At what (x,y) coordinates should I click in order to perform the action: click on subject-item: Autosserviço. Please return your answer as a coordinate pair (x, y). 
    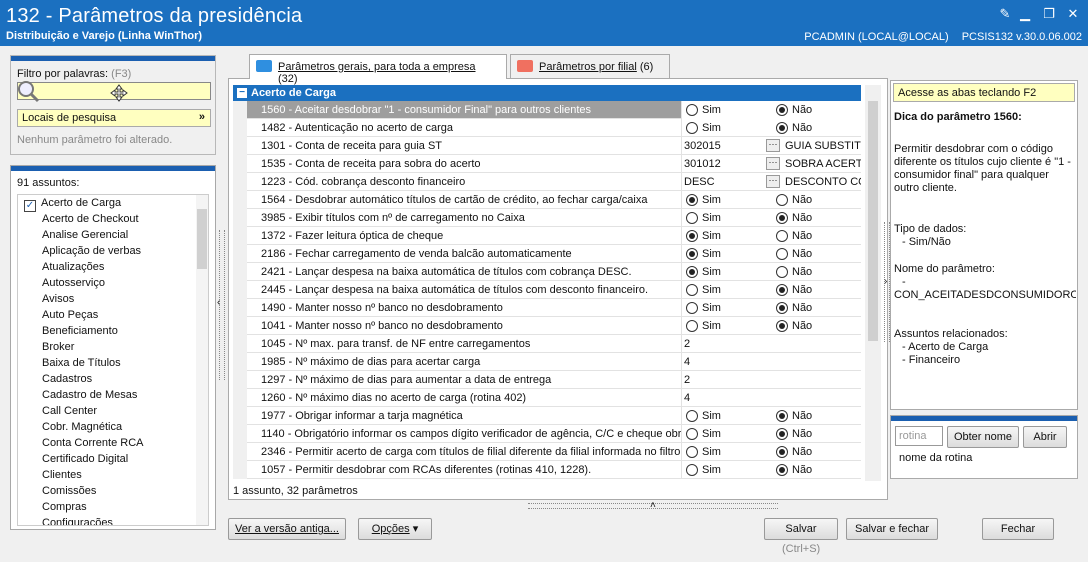
    Looking at the image, I should click on (113, 283).